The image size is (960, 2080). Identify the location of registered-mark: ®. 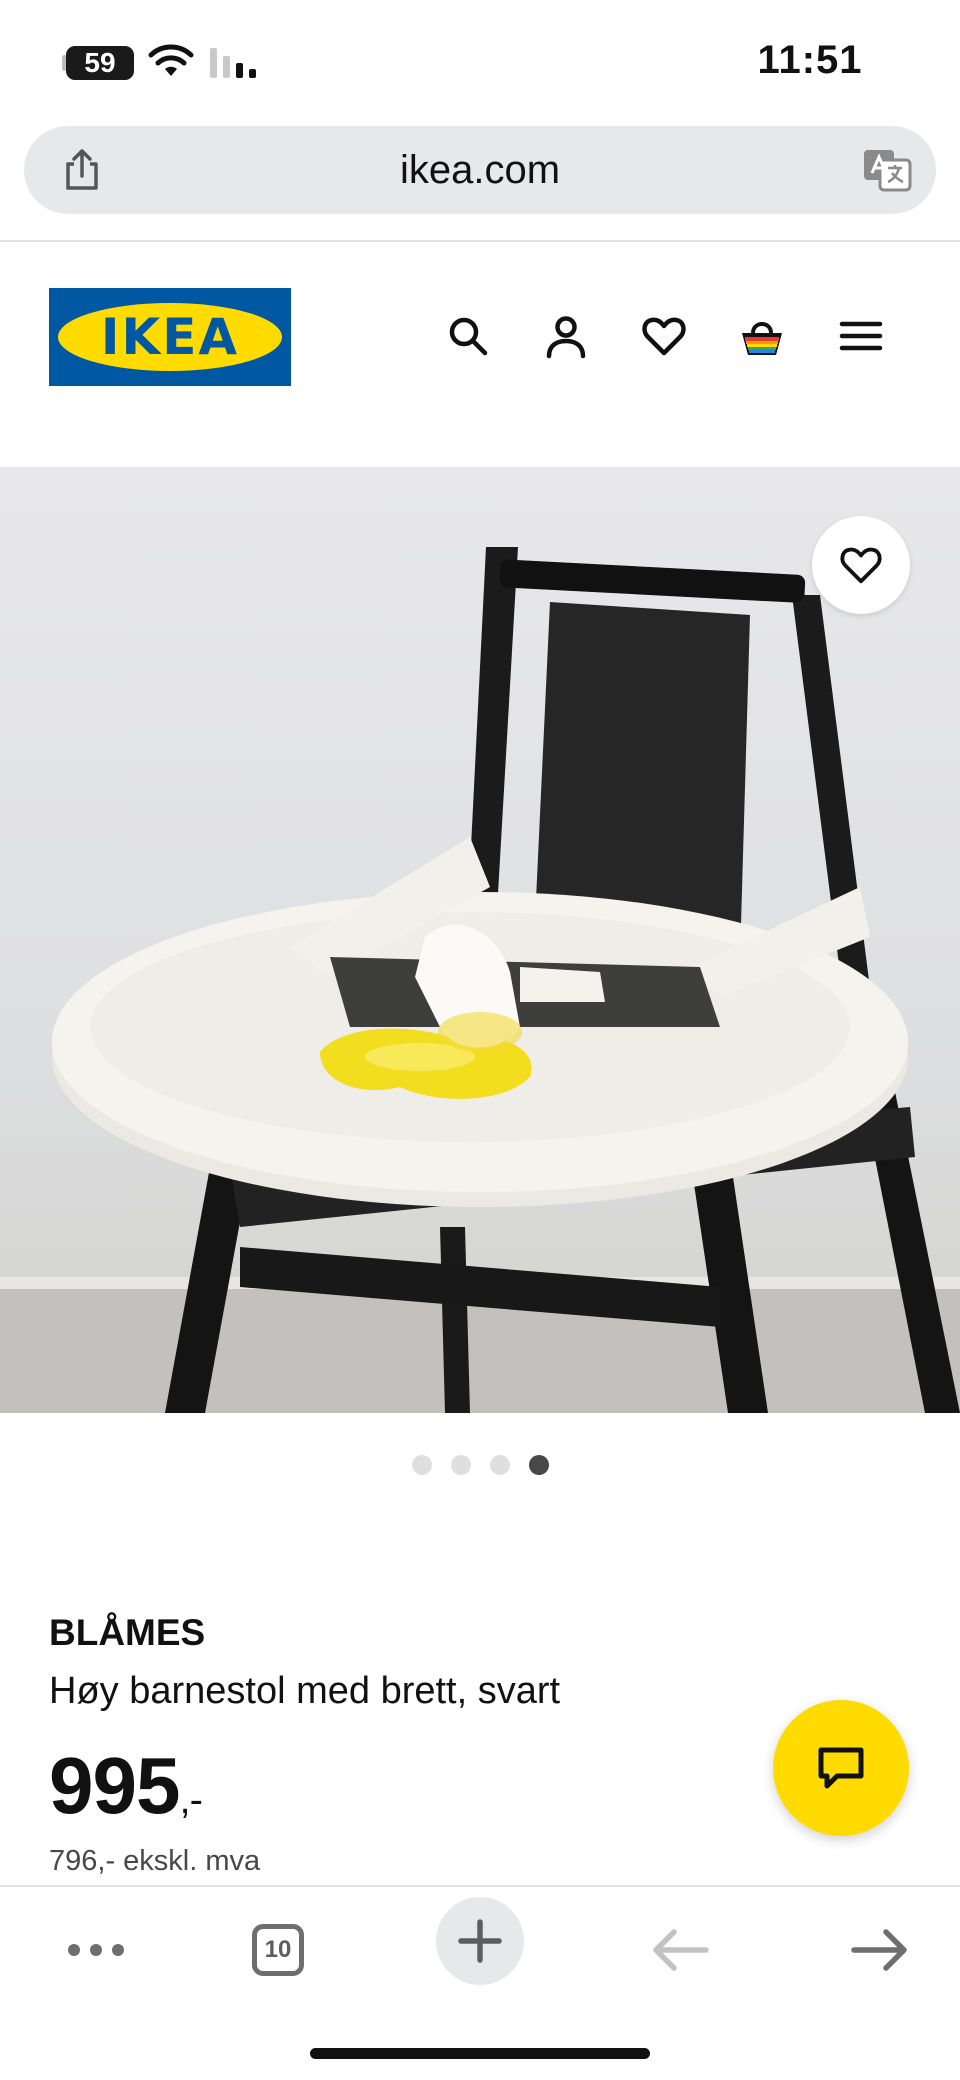
(268, 316).